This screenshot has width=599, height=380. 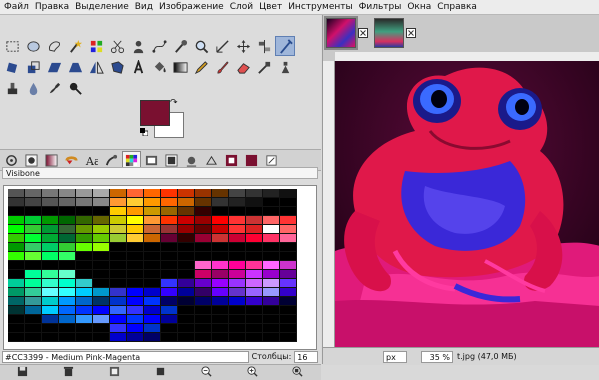 I want to click on measure-icon, so click(x=222, y=46).